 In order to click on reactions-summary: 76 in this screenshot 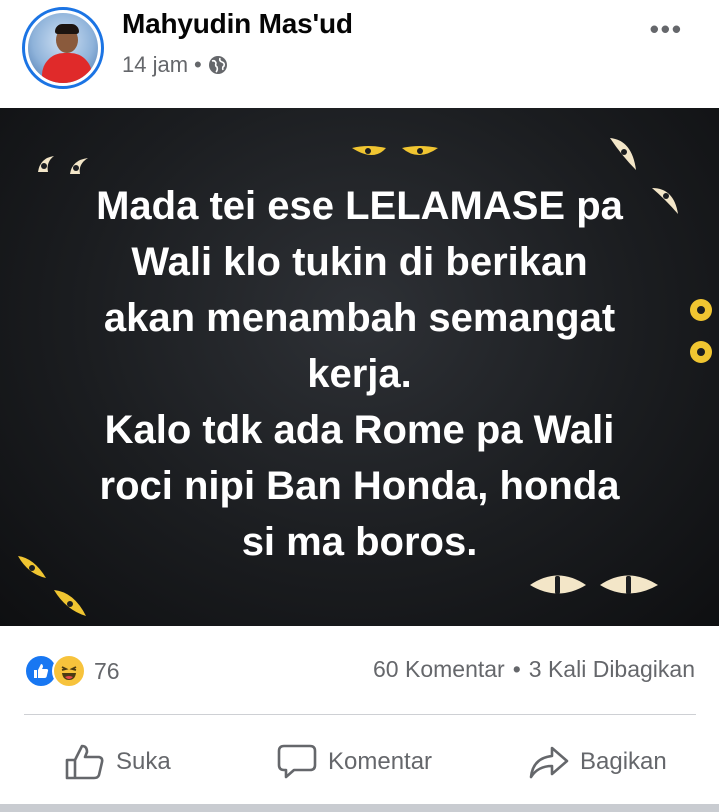, I will do `click(72, 671)`.